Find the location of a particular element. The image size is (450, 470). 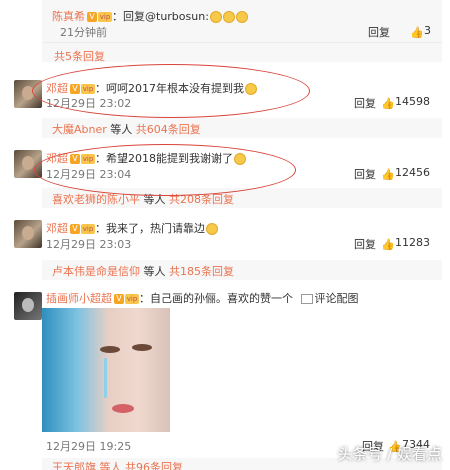

like-count: 3 is located at coordinates (427, 30).